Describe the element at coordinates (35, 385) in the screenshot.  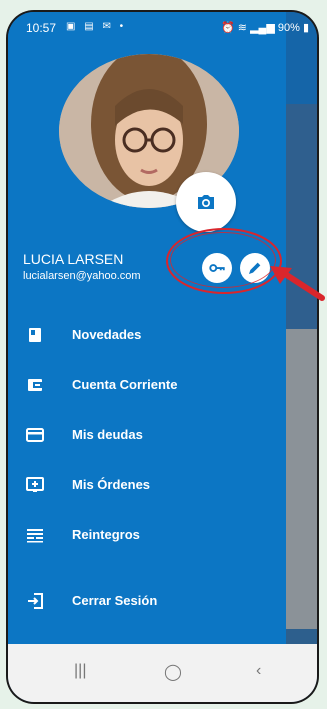
I see `wallet-icon` at that location.